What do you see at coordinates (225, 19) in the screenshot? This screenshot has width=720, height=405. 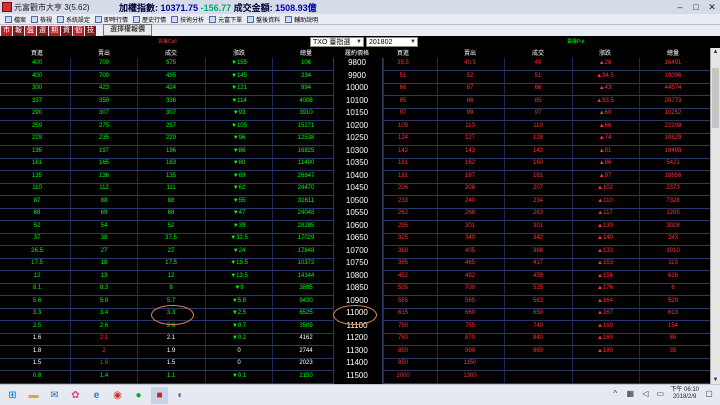 I see `menu-item-6: 元富下單` at bounding box center [225, 19].